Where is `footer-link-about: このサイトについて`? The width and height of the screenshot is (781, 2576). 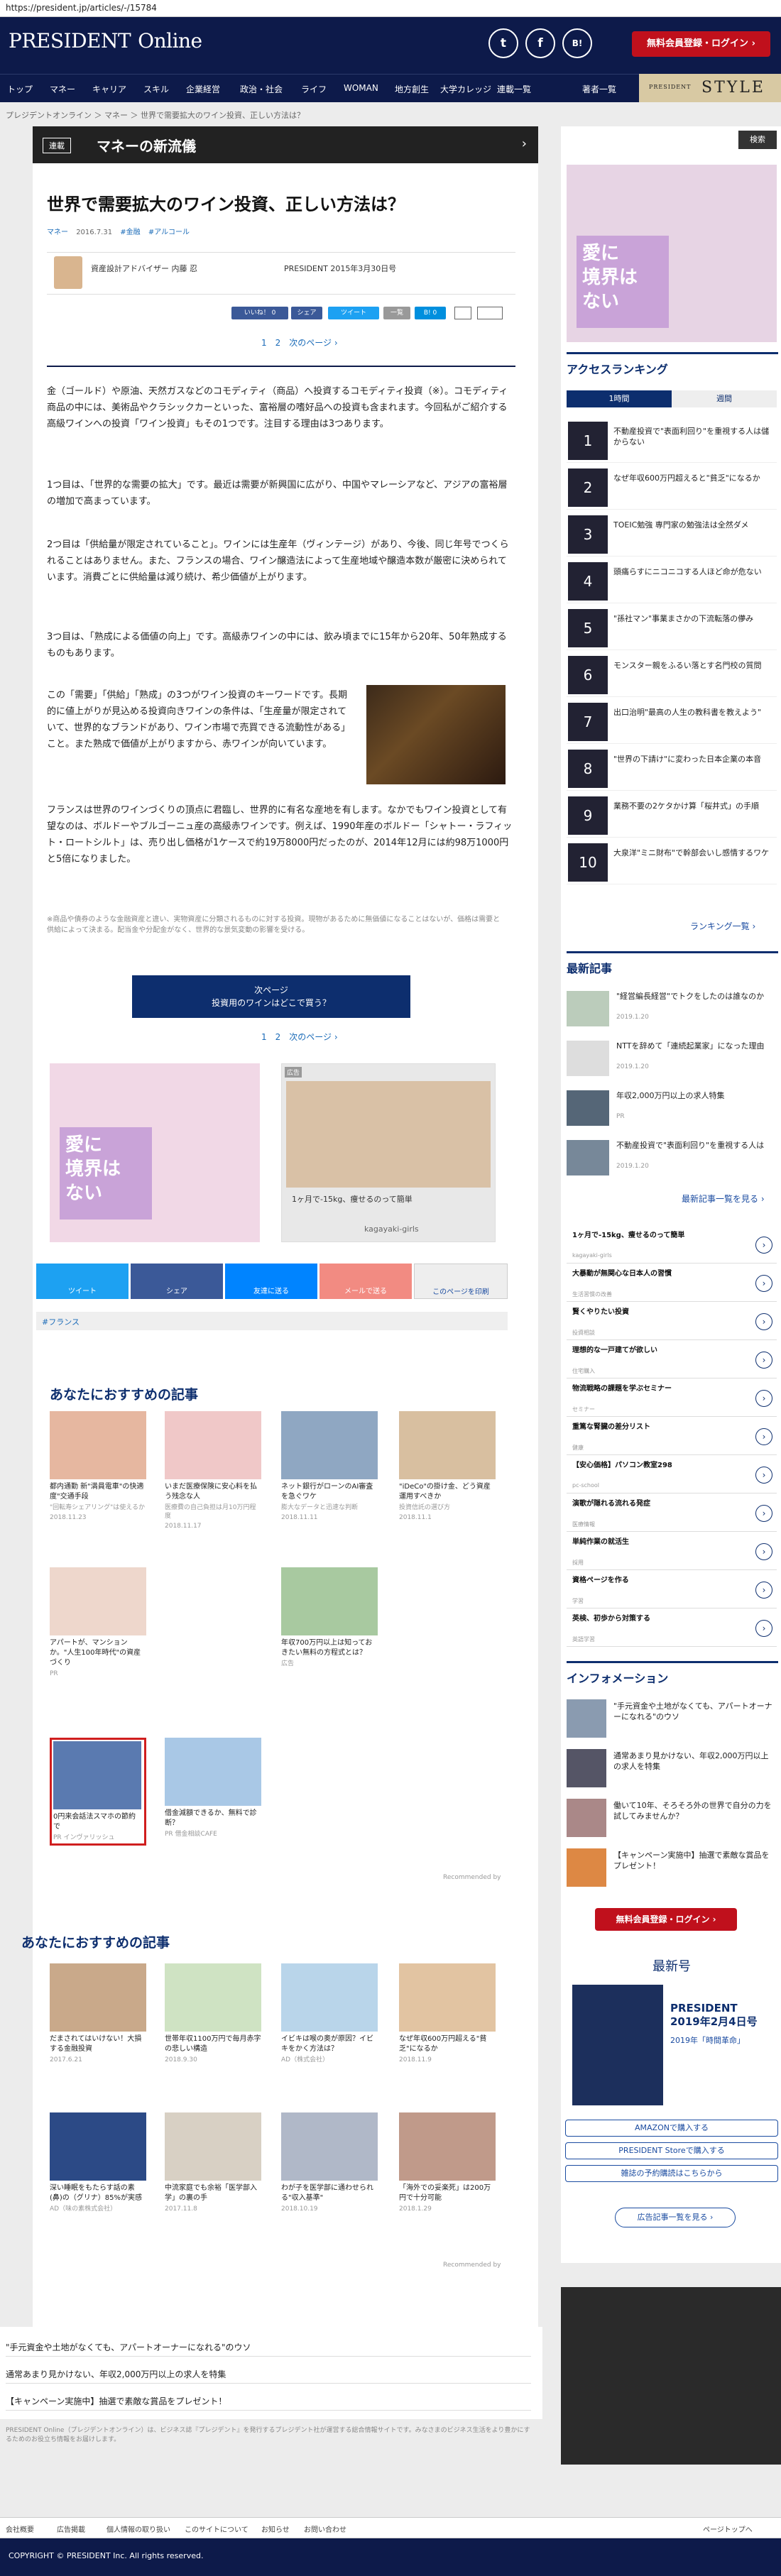 footer-link-about: このサイトについて is located at coordinates (216, 2528).